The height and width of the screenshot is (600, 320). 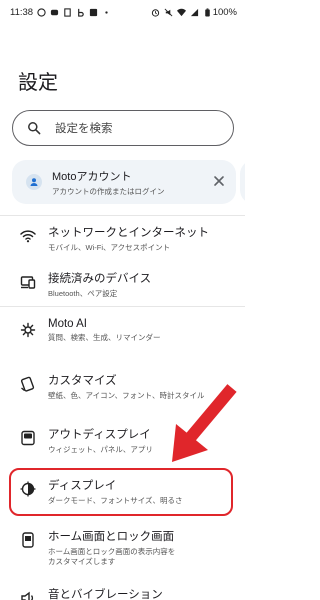 What do you see at coordinates (41, 12) in the screenshot?
I see `whatsapp-icon` at bounding box center [41, 12].